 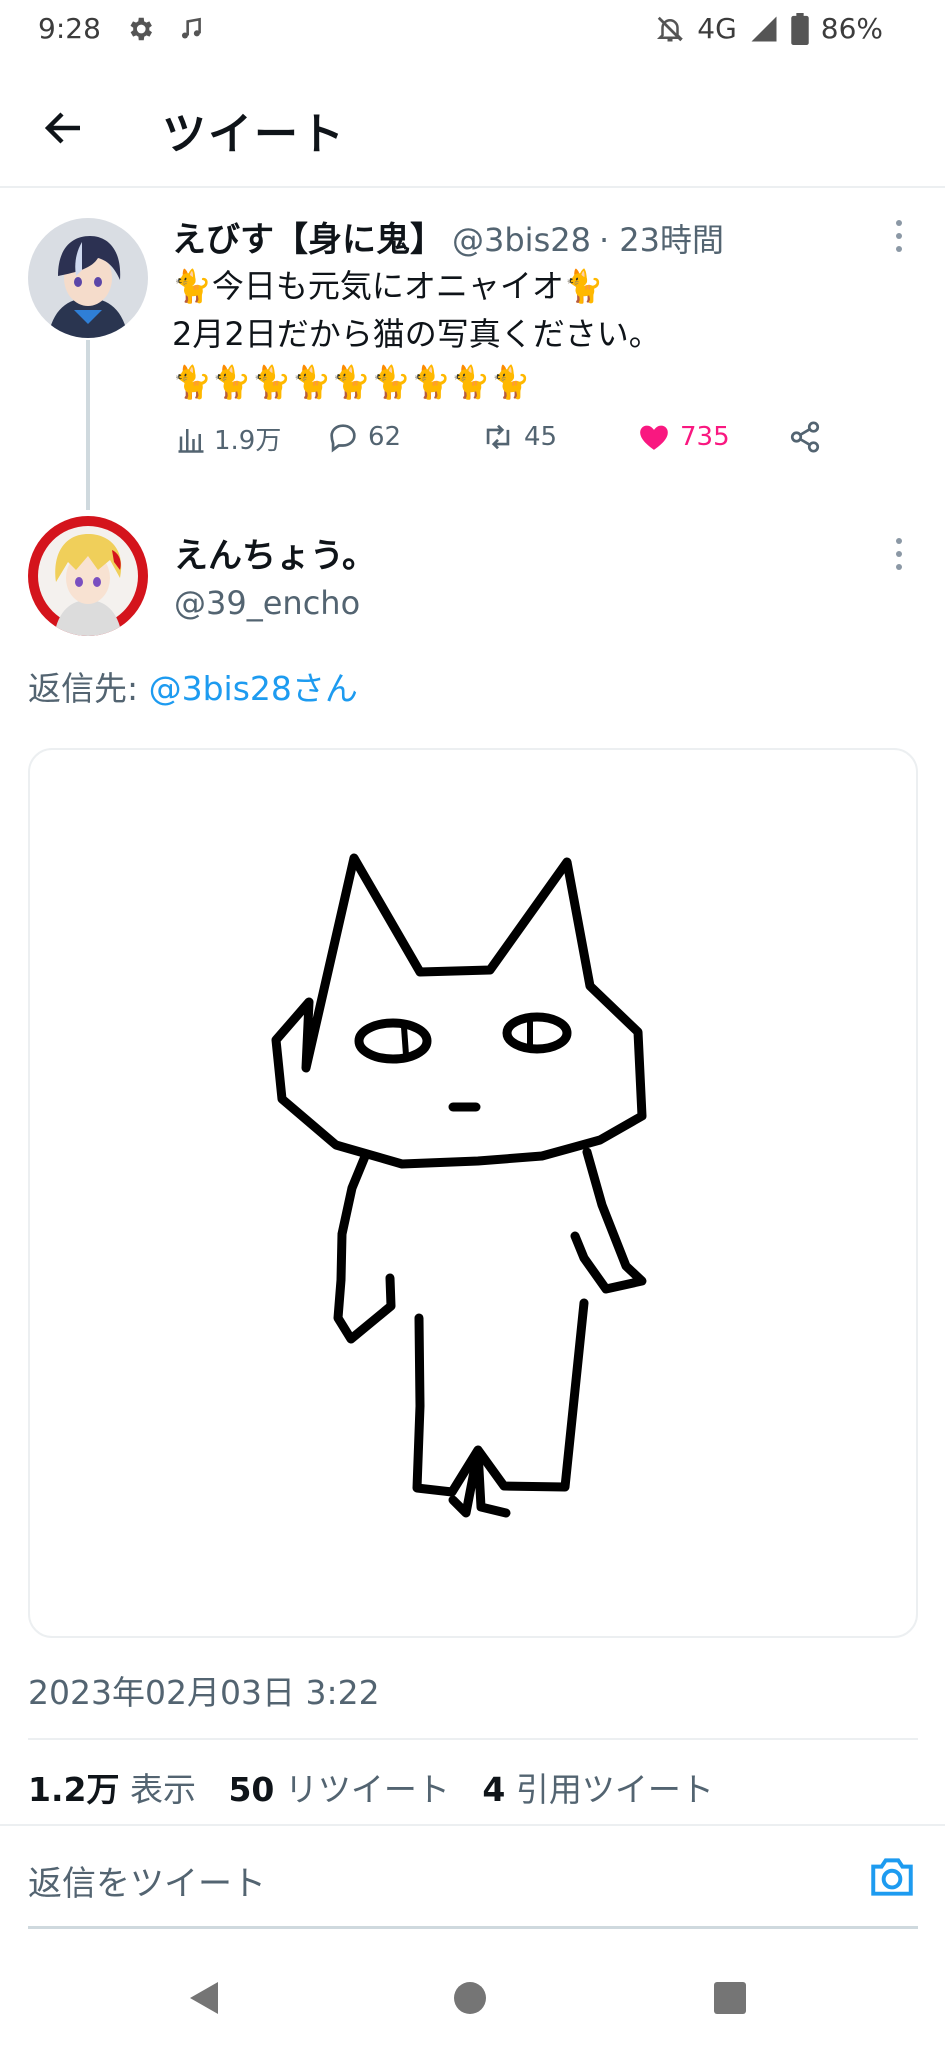 I want to click on notifications-off-icon, so click(x=670, y=28).